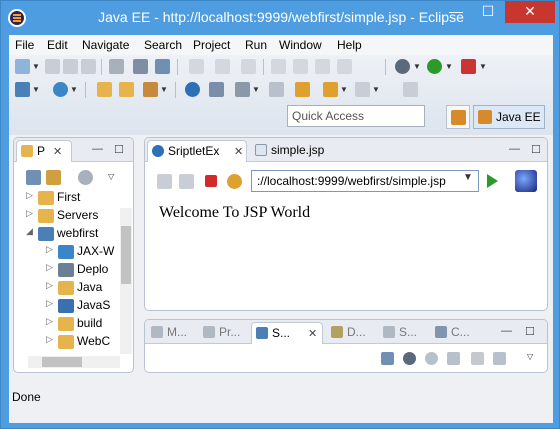  What do you see at coordinates (60, 89) in the screenshot?
I see `web-service-explorer-icon` at bounding box center [60, 89].